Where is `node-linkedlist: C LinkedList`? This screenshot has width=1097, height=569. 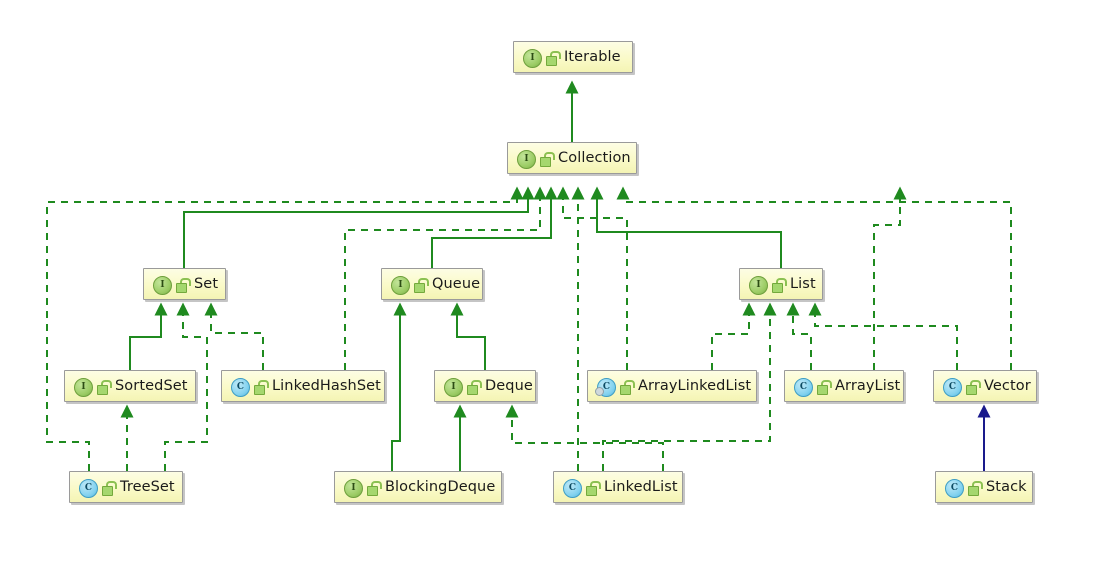 node-linkedlist: C LinkedList is located at coordinates (618, 487).